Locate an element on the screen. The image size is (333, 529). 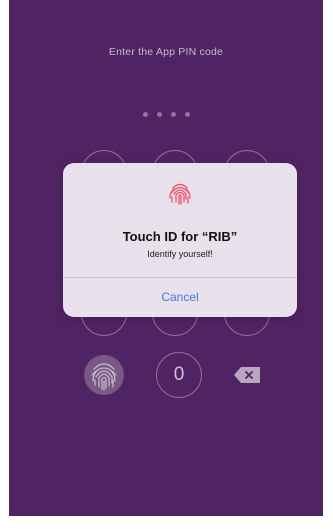
dialog-title: Touch ID for “RIB” is located at coordinates (180, 236).